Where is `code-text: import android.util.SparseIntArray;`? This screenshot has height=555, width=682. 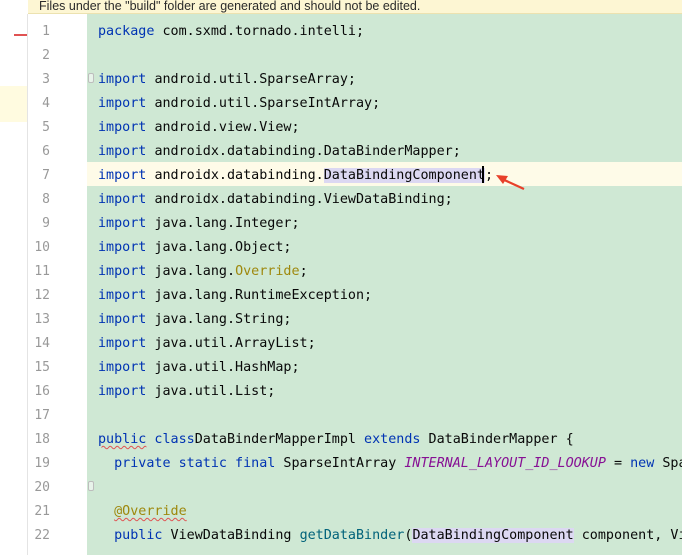 code-text: import android.util.SparseIntArray; is located at coordinates (239, 104).